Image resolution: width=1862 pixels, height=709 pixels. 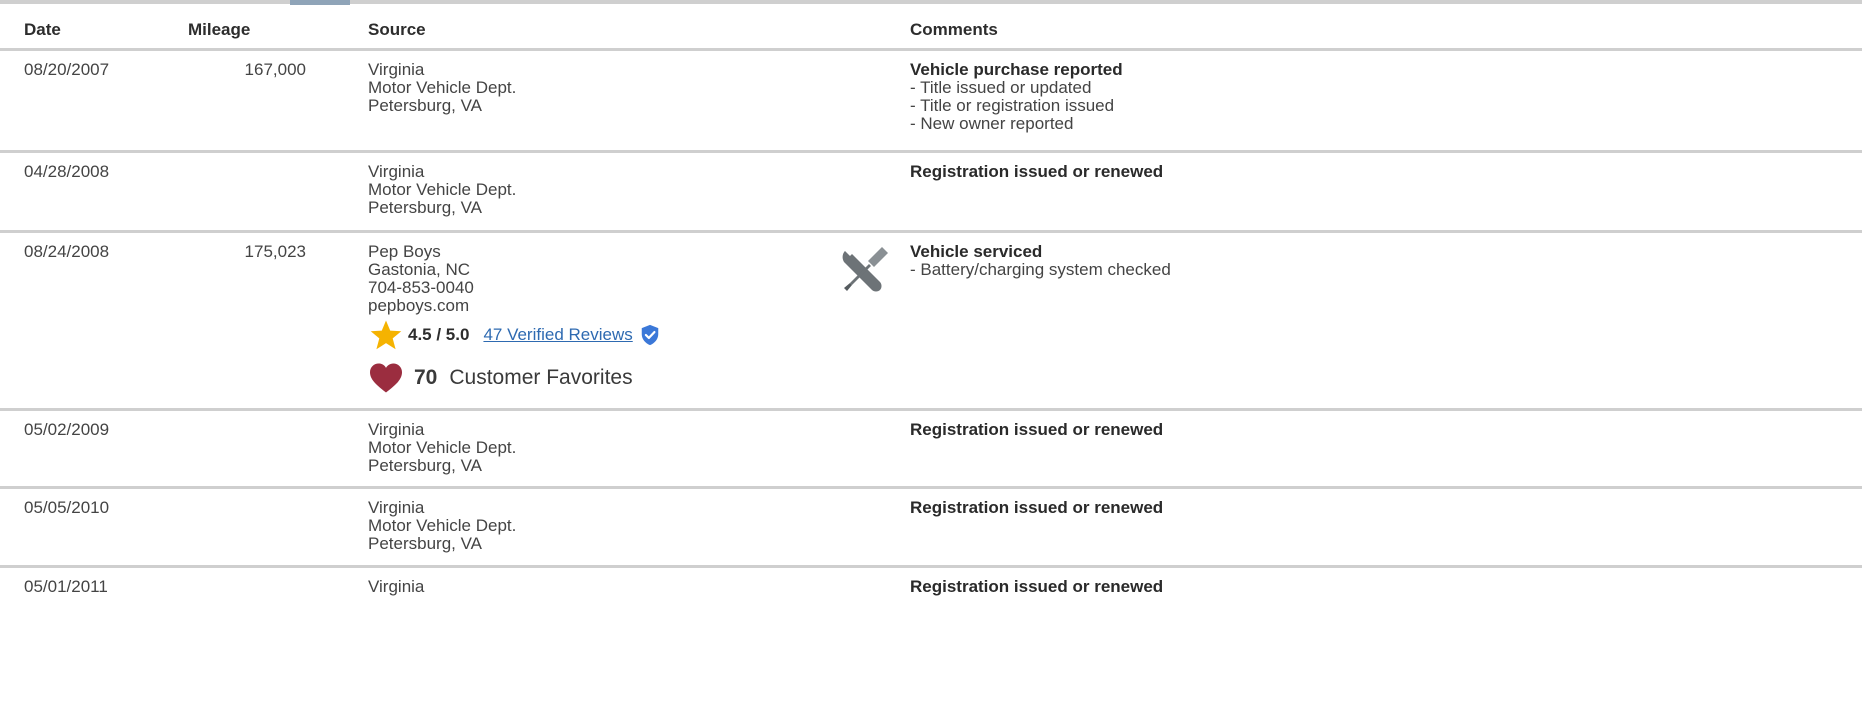 What do you see at coordinates (426, 377) in the screenshot?
I see `favorites-count: 70` at bounding box center [426, 377].